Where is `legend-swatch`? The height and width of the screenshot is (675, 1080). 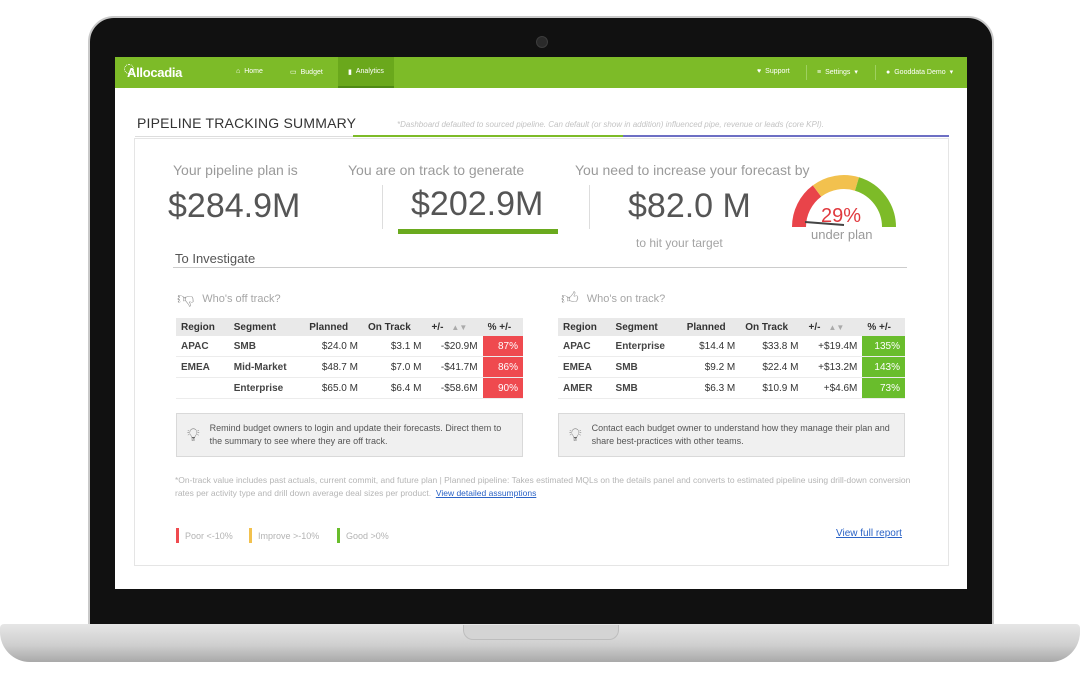
legend-swatch is located at coordinates (250, 535).